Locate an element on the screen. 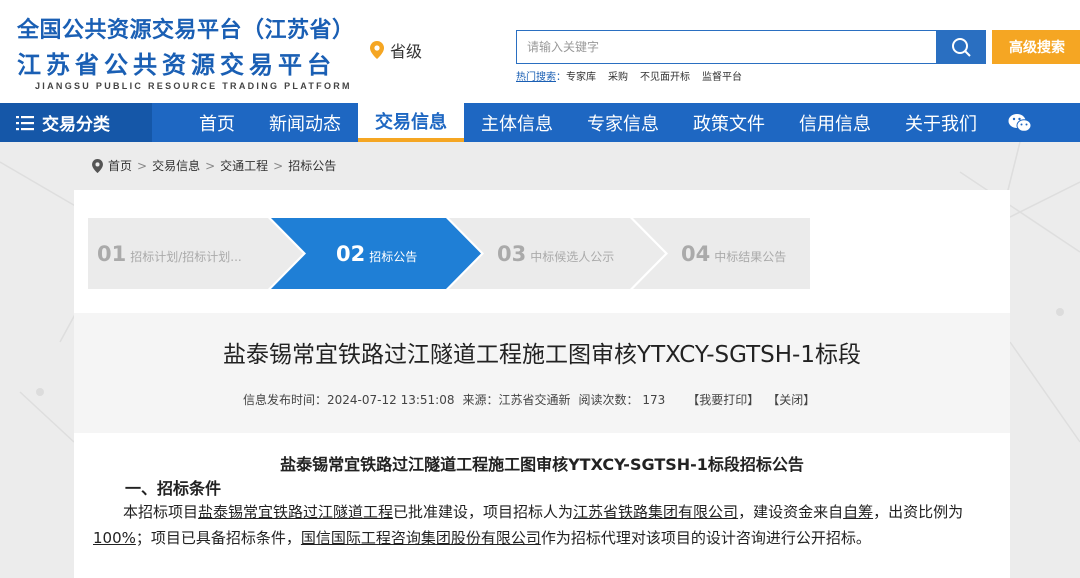  step-4: 04 中标结果公告 is located at coordinates (733, 254).